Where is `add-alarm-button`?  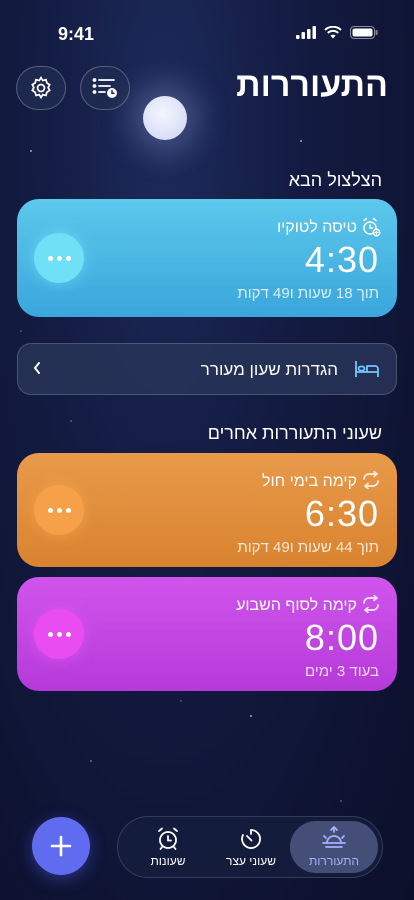 add-alarm-button is located at coordinates (61, 846).